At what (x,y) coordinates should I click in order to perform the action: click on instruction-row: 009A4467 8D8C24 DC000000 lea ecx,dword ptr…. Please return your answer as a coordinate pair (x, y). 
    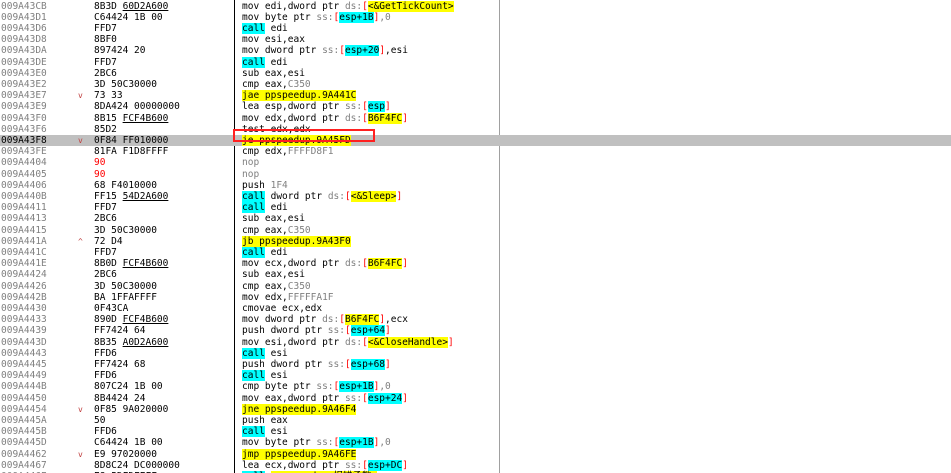
    Looking at the image, I should click on (475, 465).